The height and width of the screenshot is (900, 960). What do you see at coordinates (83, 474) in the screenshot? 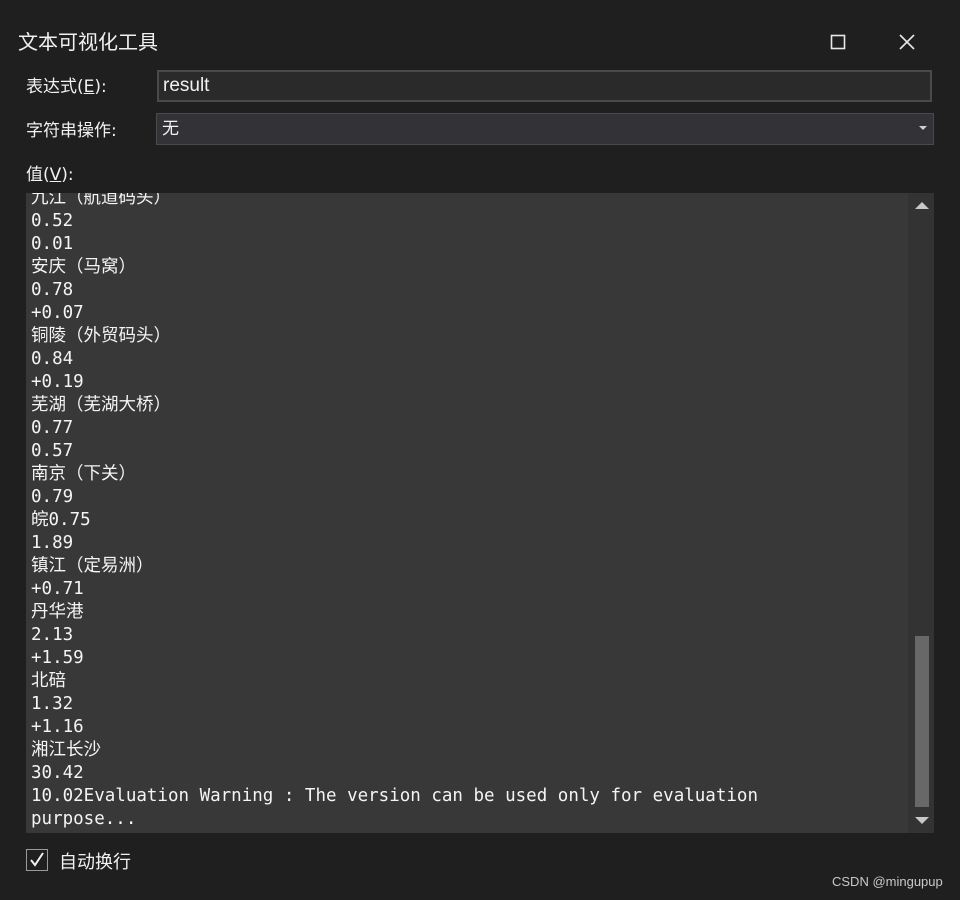
I see `value-line: 南京（下关）` at bounding box center [83, 474].